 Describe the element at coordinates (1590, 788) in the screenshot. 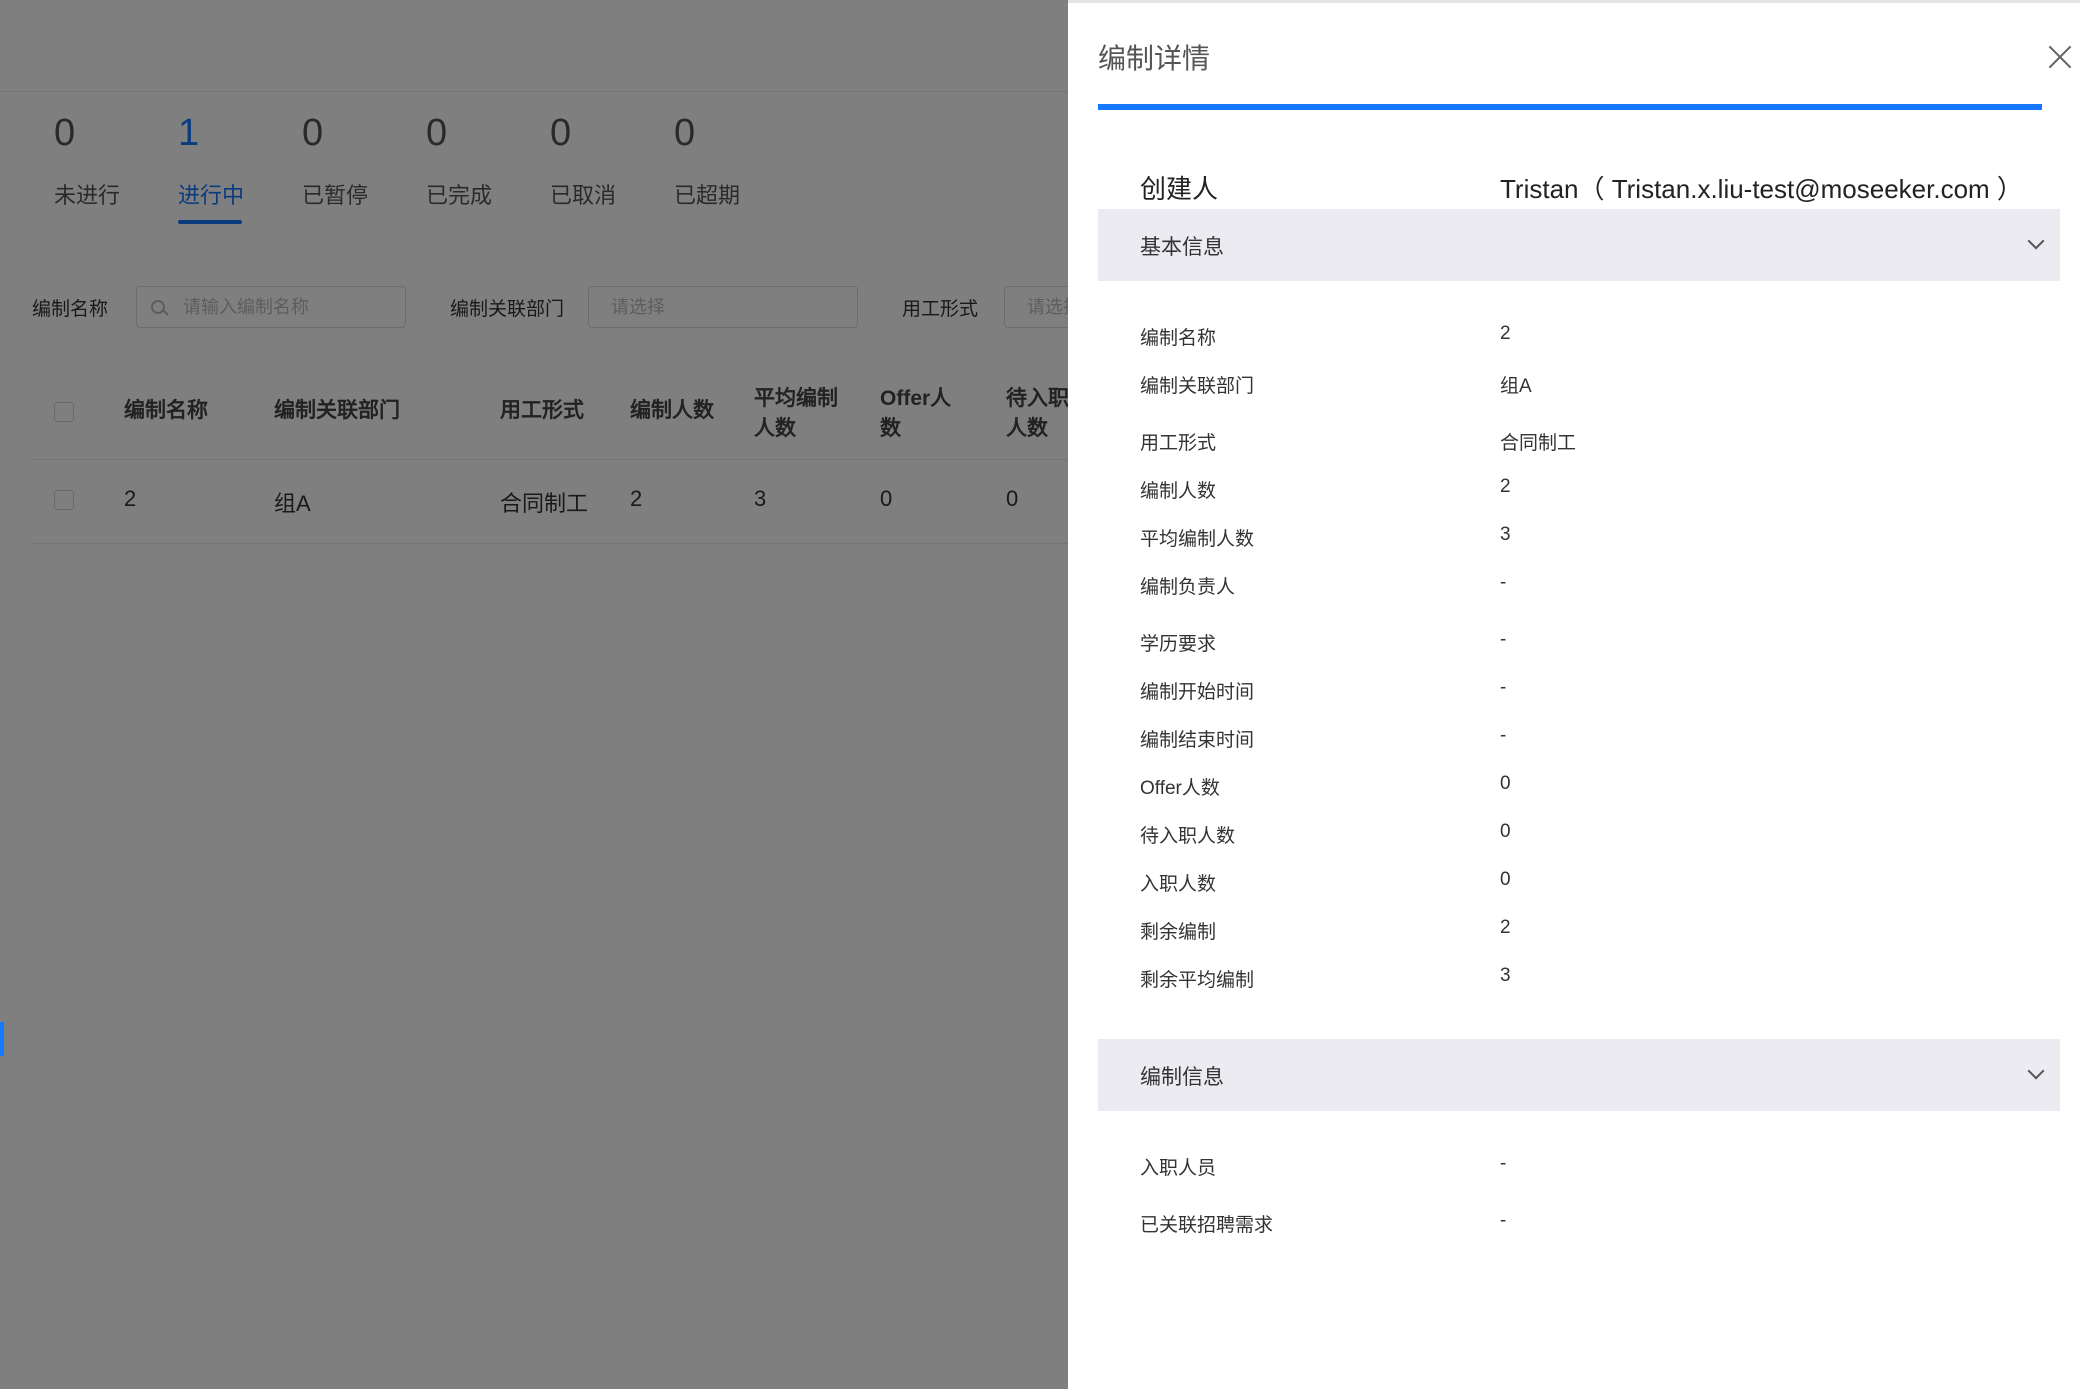

I see `field-row: Offer人数 0` at that location.